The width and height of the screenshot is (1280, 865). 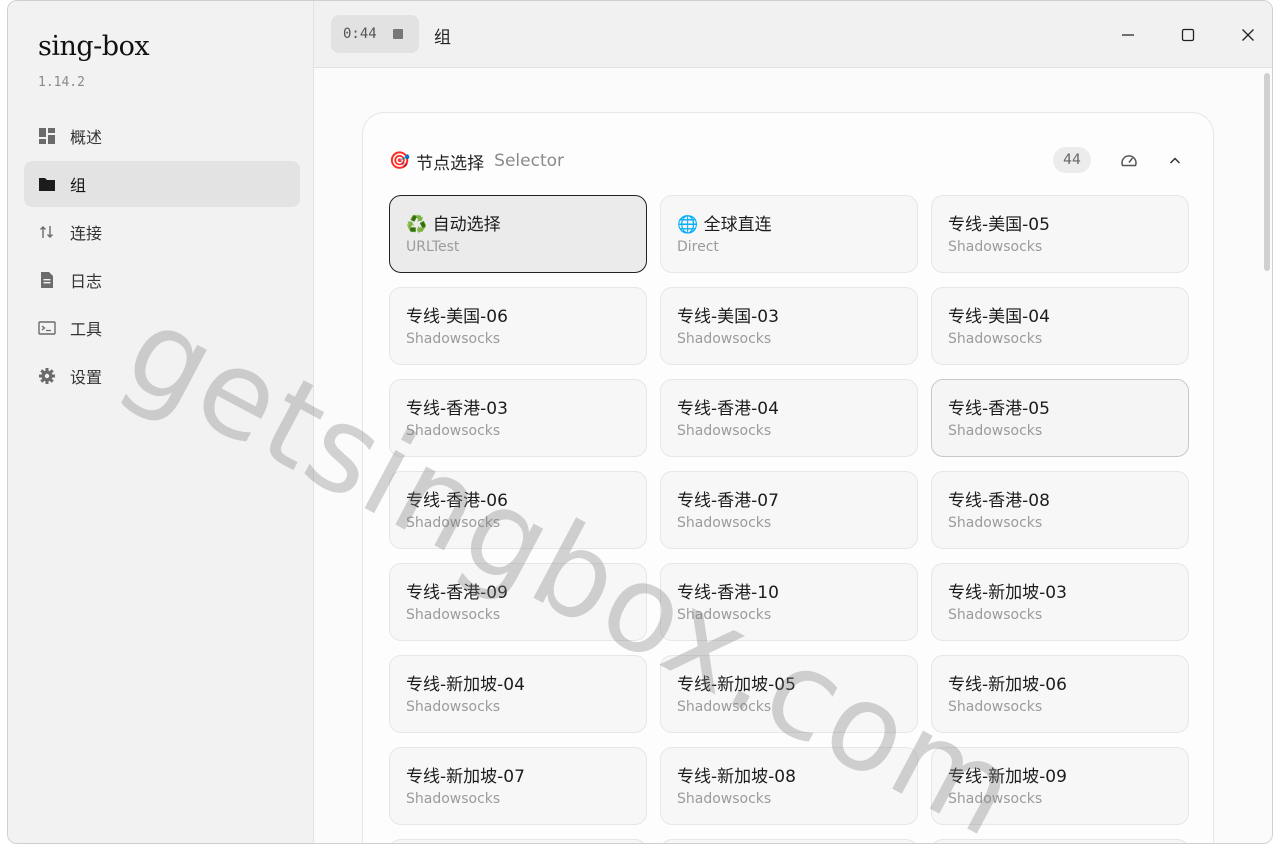 I want to click on node-card: 专线-新加坡-04 Shadowsocks, so click(x=518, y=694).